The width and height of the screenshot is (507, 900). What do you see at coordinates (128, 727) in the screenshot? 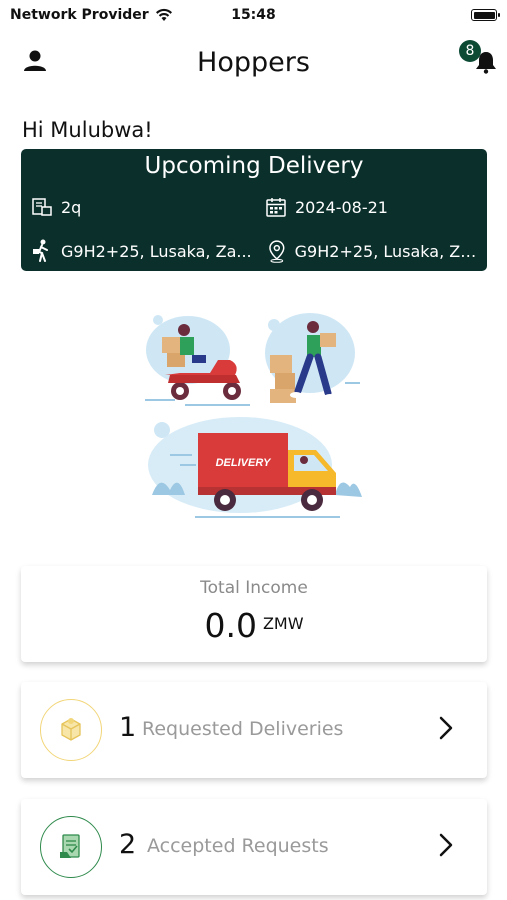
I see `requested-deliveries-count: 1` at bounding box center [128, 727].